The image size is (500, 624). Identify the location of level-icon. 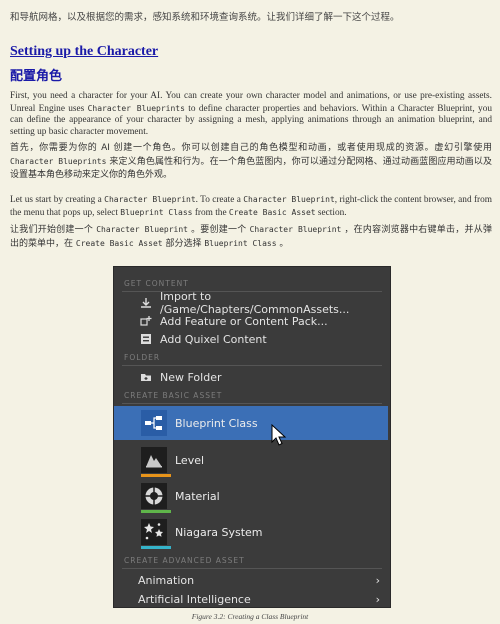
(154, 460).